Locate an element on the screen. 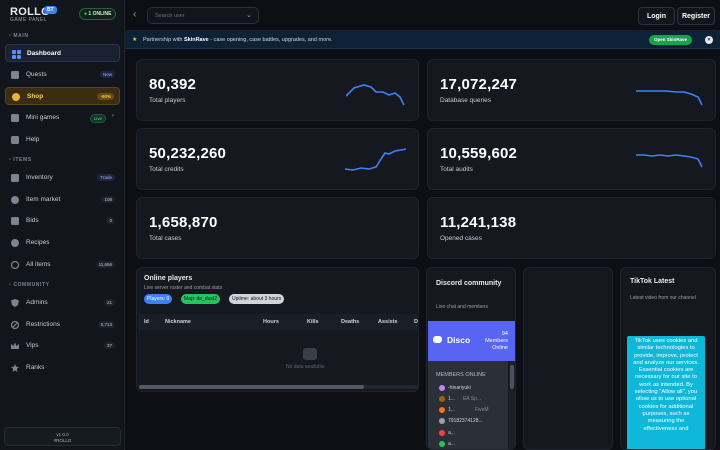 The width and height of the screenshot is (720, 450). stat-label: Total players is located at coordinates (167, 100).